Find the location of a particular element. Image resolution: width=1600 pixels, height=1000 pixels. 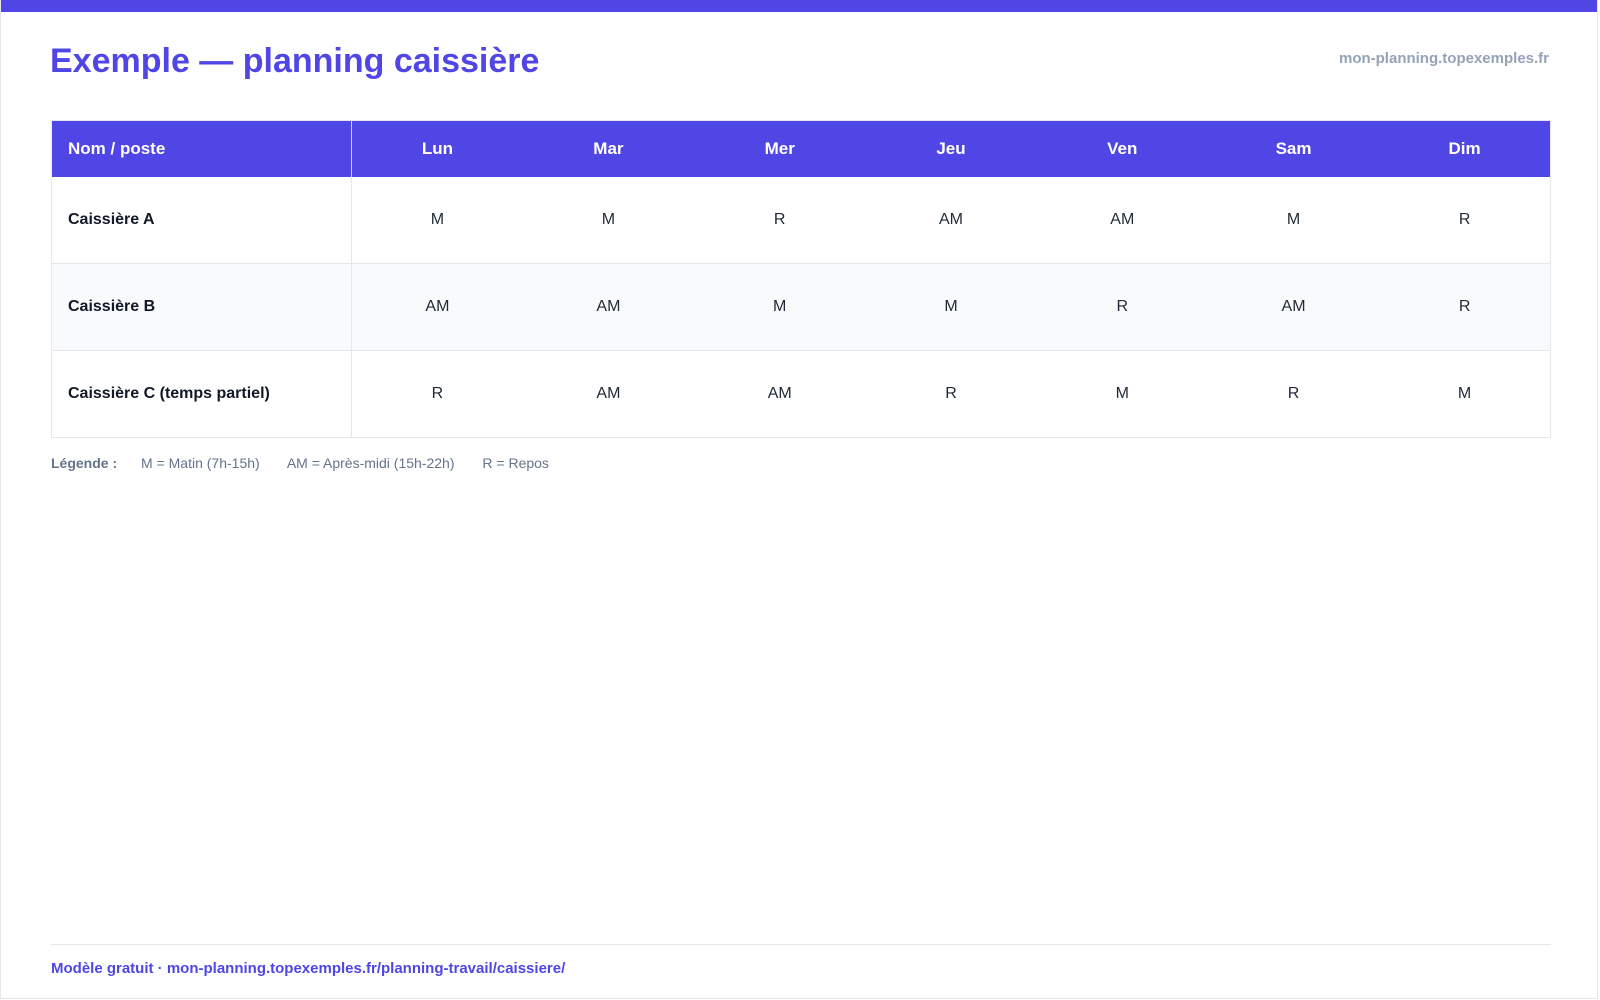

table-row: Caissière A M M R AM AM M R is located at coordinates (801, 220).